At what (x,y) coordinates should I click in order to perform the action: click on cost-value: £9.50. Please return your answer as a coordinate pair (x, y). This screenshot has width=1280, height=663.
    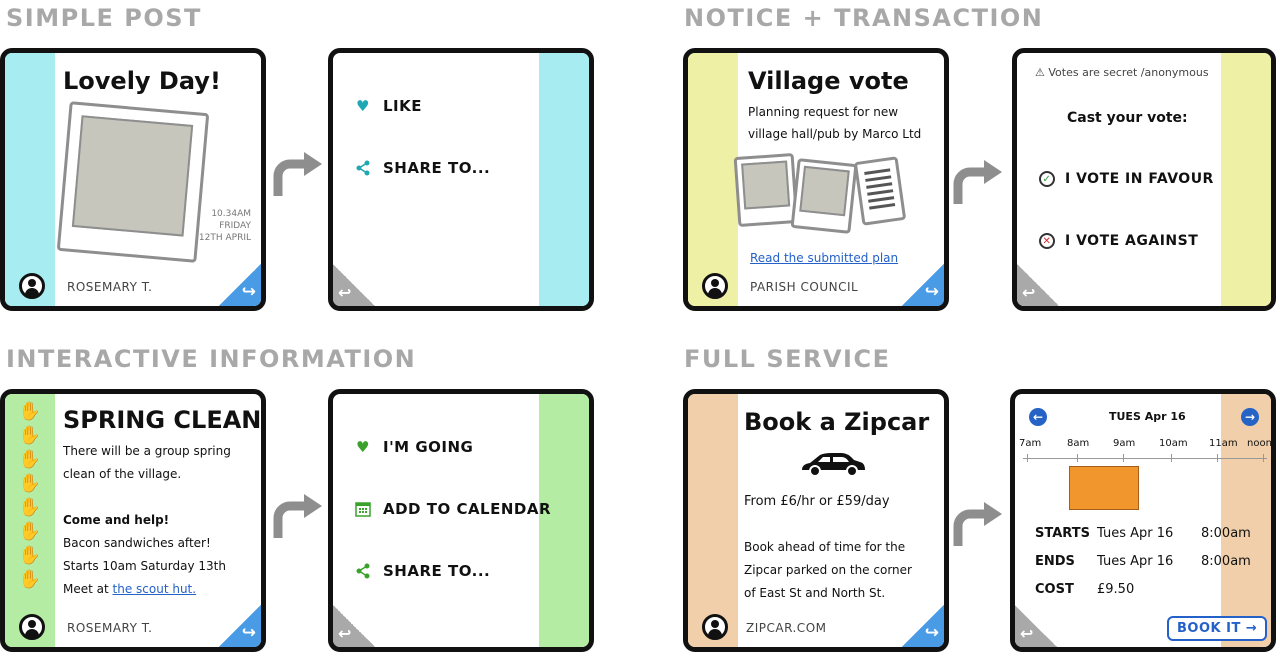
    Looking at the image, I should click on (1116, 589).